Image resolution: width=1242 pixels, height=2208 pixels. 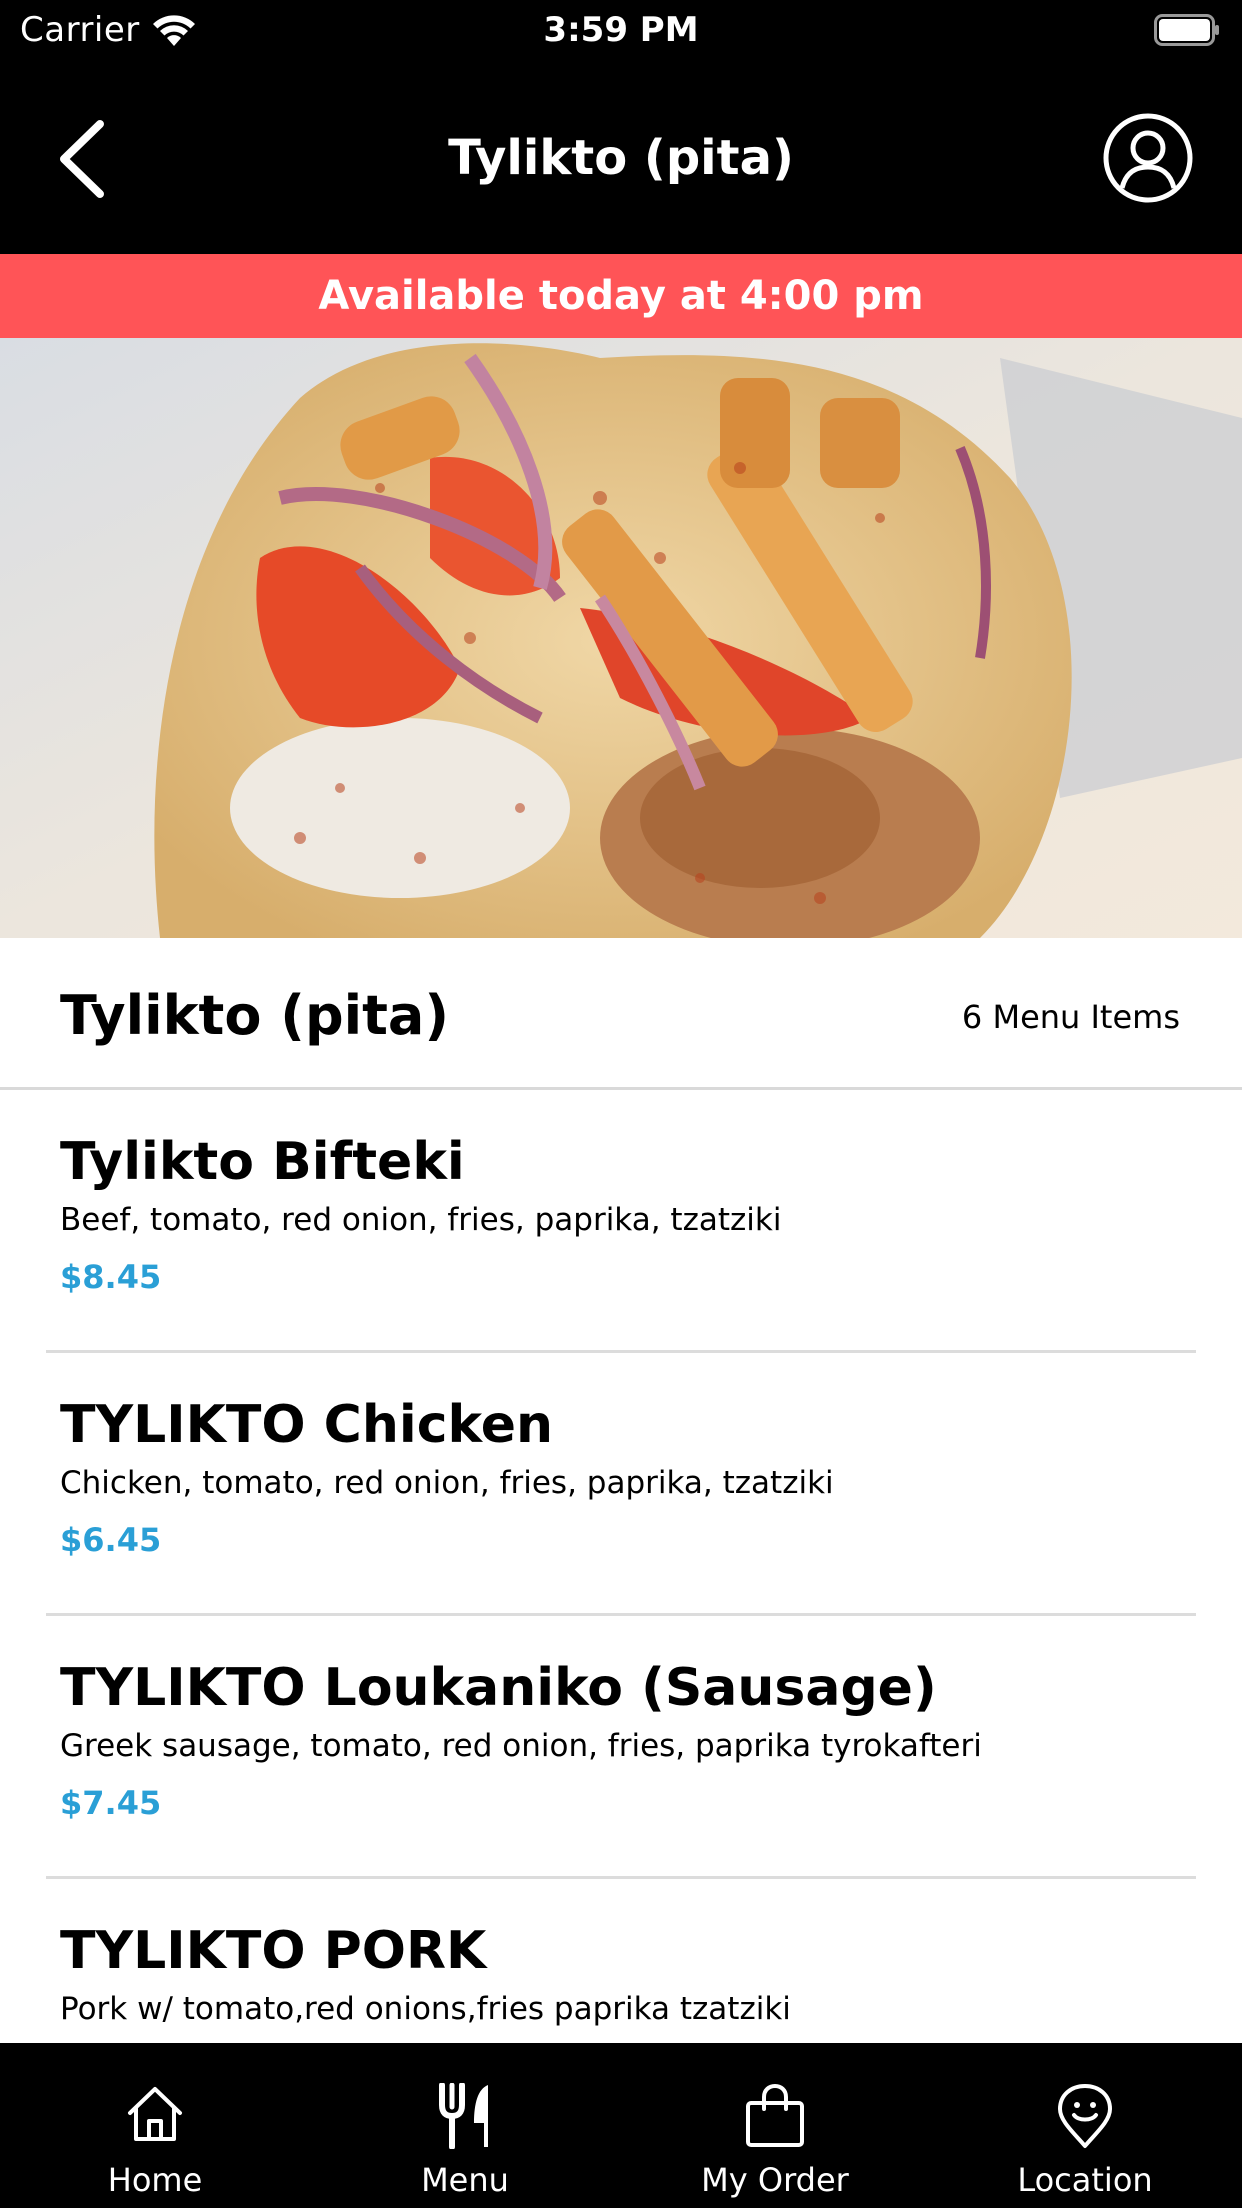 What do you see at coordinates (1186, 30) in the screenshot?
I see `battery-icon` at bounding box center [1186, 30].